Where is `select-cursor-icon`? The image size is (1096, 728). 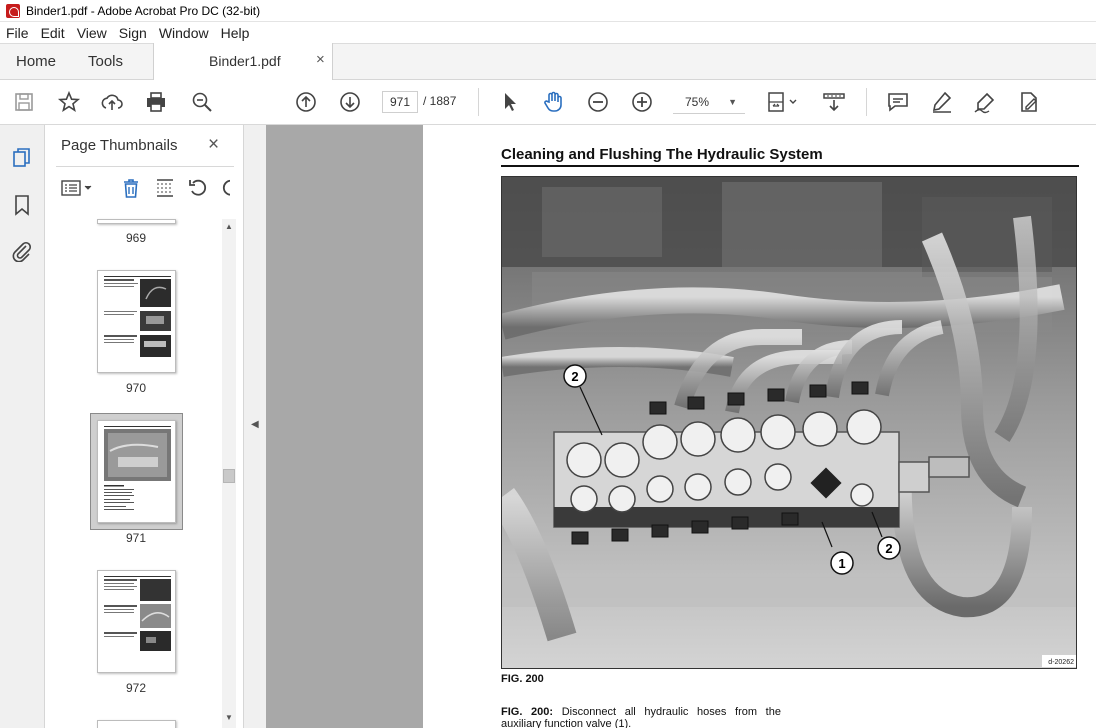 select-cursor-icon is located at coordinates (510, 102).